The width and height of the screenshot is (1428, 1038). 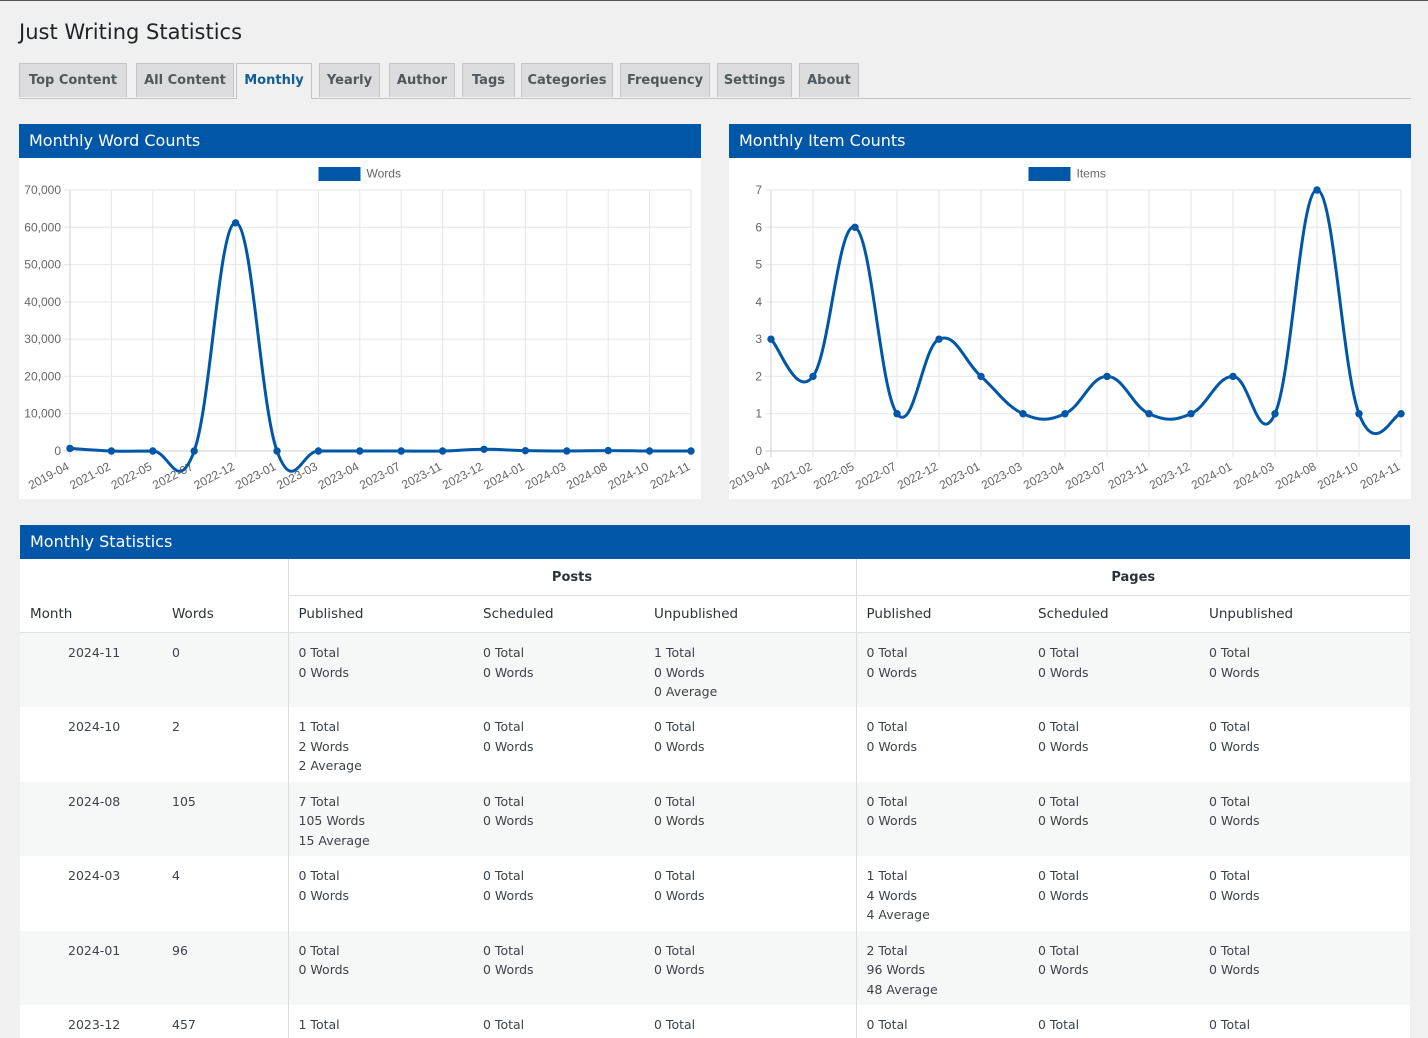 What do you see at coordinates (1091, 174) in the screenshot?
I see `legend-label: Items` at bounding box center [1091, 174].